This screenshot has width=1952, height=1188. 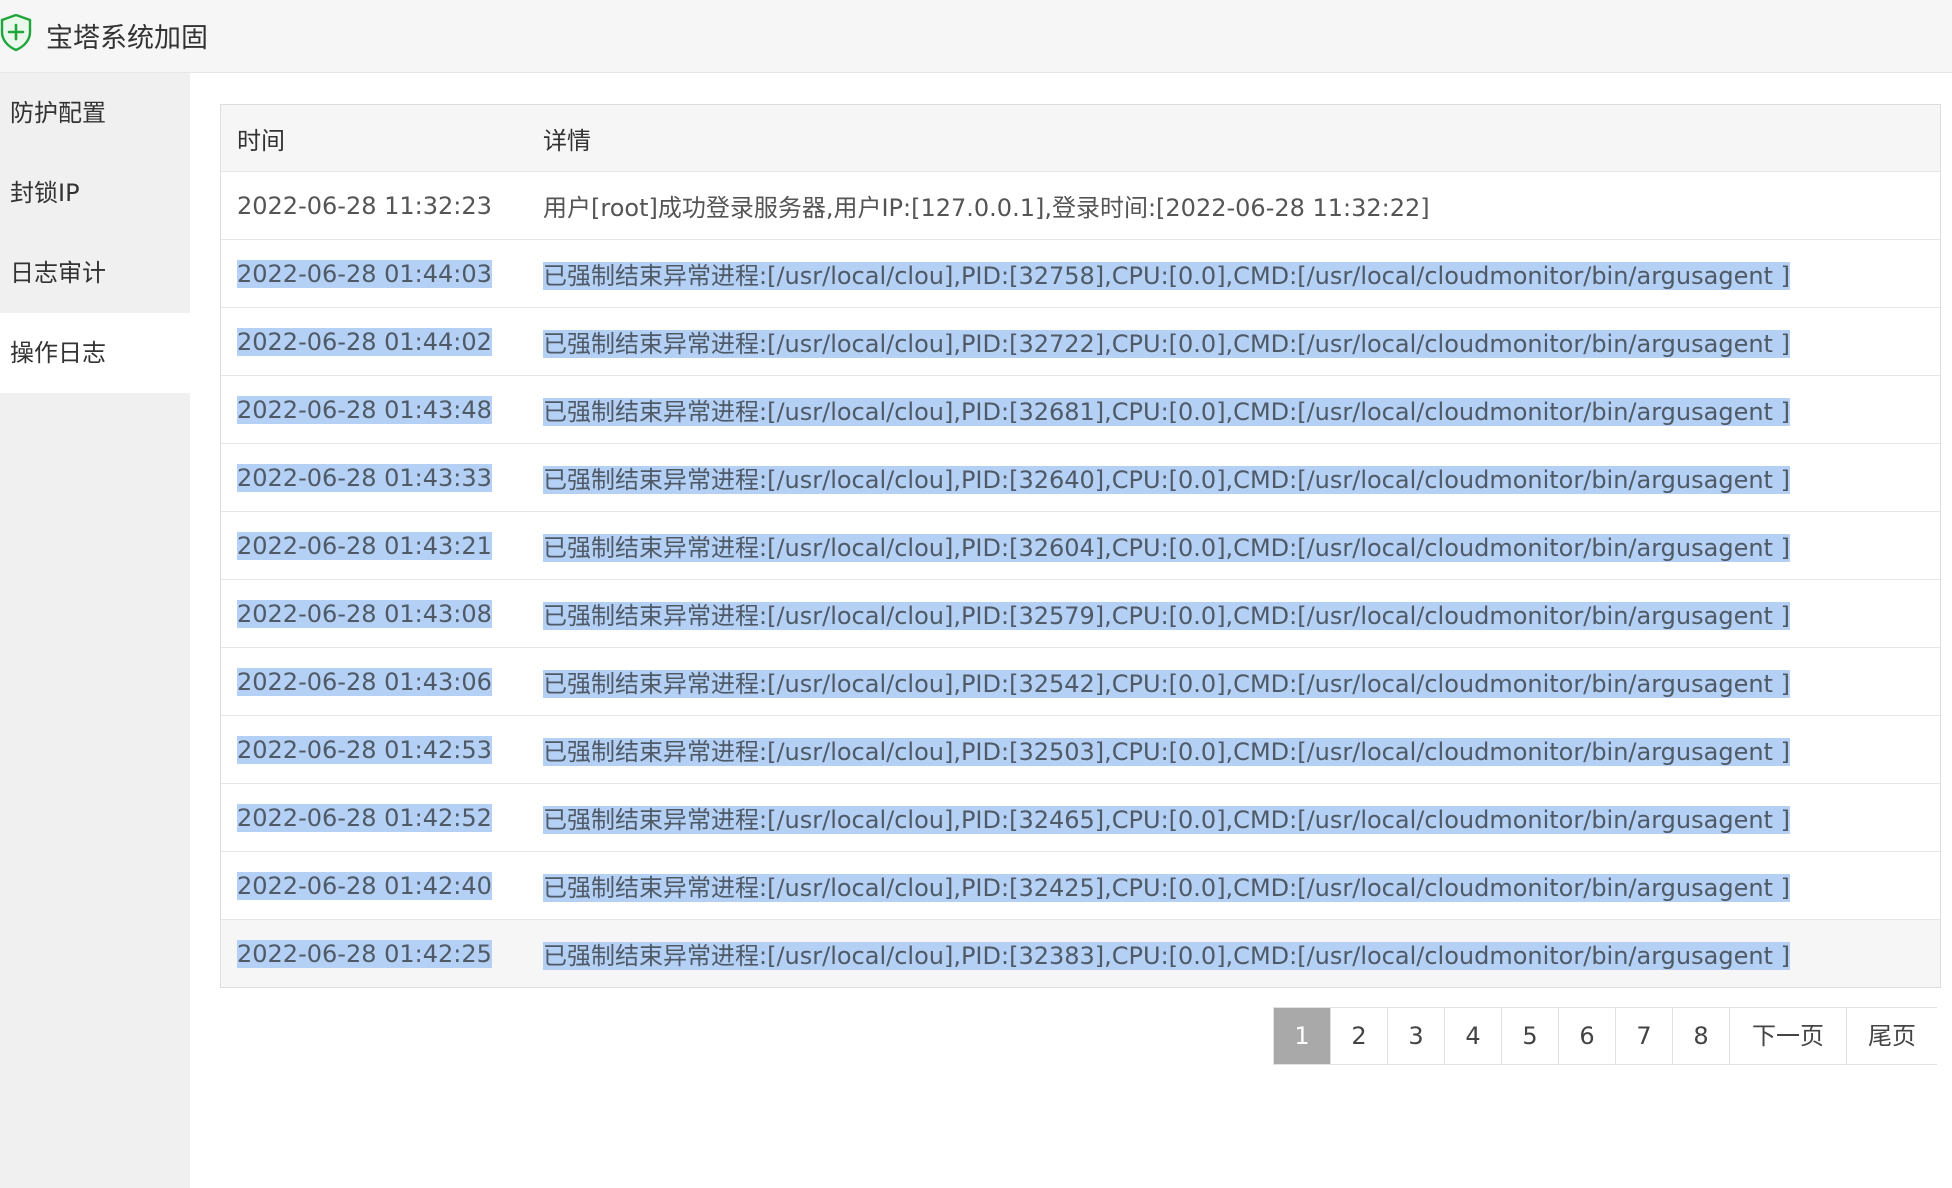 What do you see at coordinates (1416, 1036) in the screenshot?
I see `page-button-3: 3` at bounding box center [1416, 1036].